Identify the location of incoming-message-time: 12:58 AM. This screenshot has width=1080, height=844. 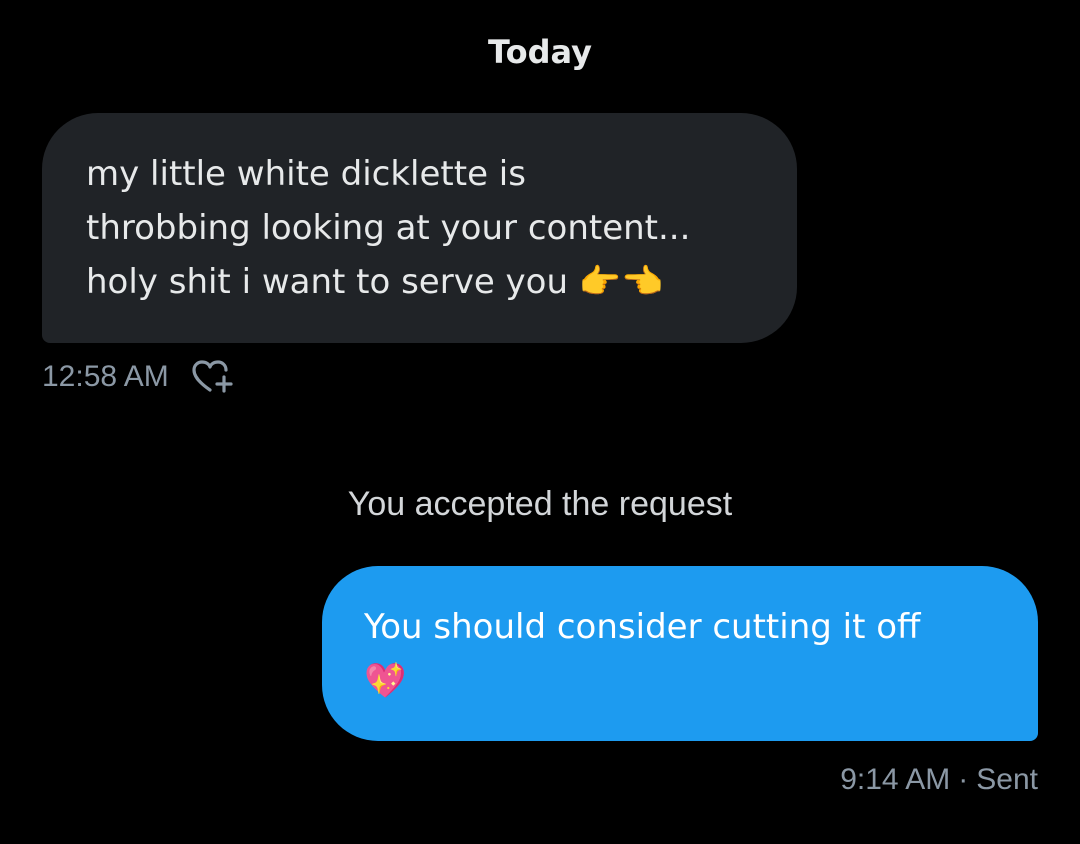
(105, 376).